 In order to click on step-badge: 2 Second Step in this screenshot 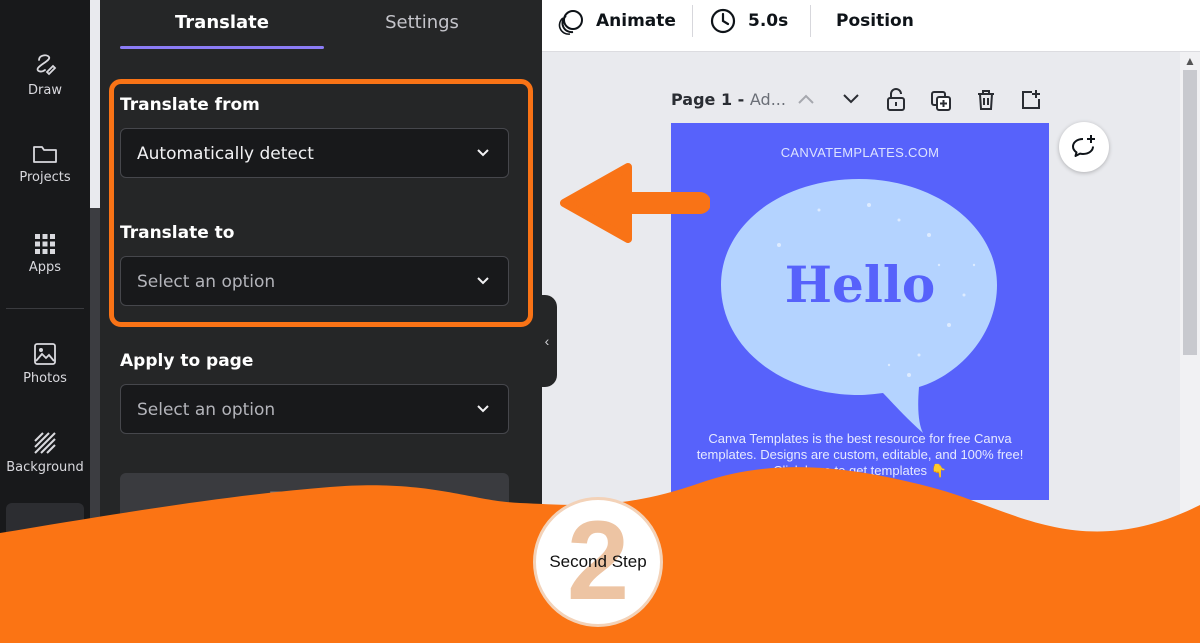, I will do `click(598, 562)`.